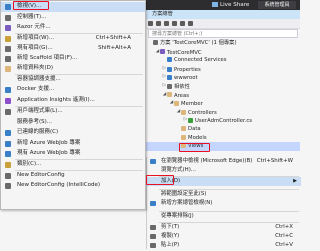 Image resolution: width=320 pixels, height=251 pixels. What do you see at coordinates (223, 33) in the screenshot?
I see `solution-search-input: 搜尋方案總管 (Ctrl+;)` at bounding box center [223, 33].